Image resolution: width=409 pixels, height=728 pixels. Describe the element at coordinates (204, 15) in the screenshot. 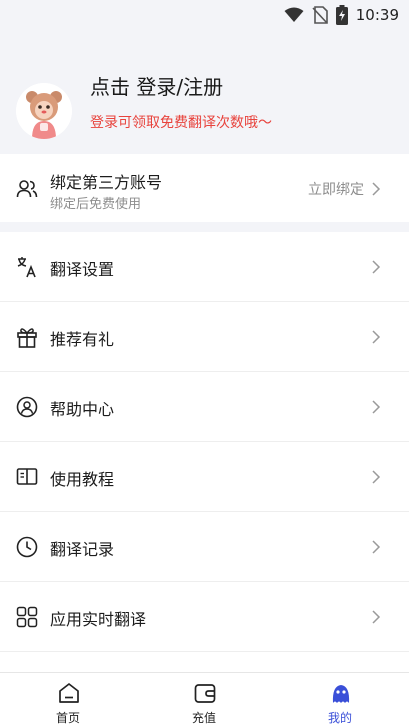

I see `status-bar: 10:39` at that location.